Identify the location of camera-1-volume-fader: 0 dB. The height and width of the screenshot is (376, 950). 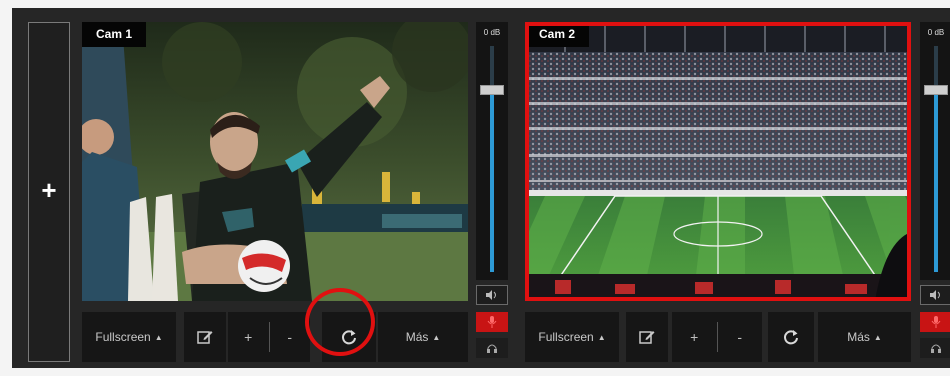
(492, 151).